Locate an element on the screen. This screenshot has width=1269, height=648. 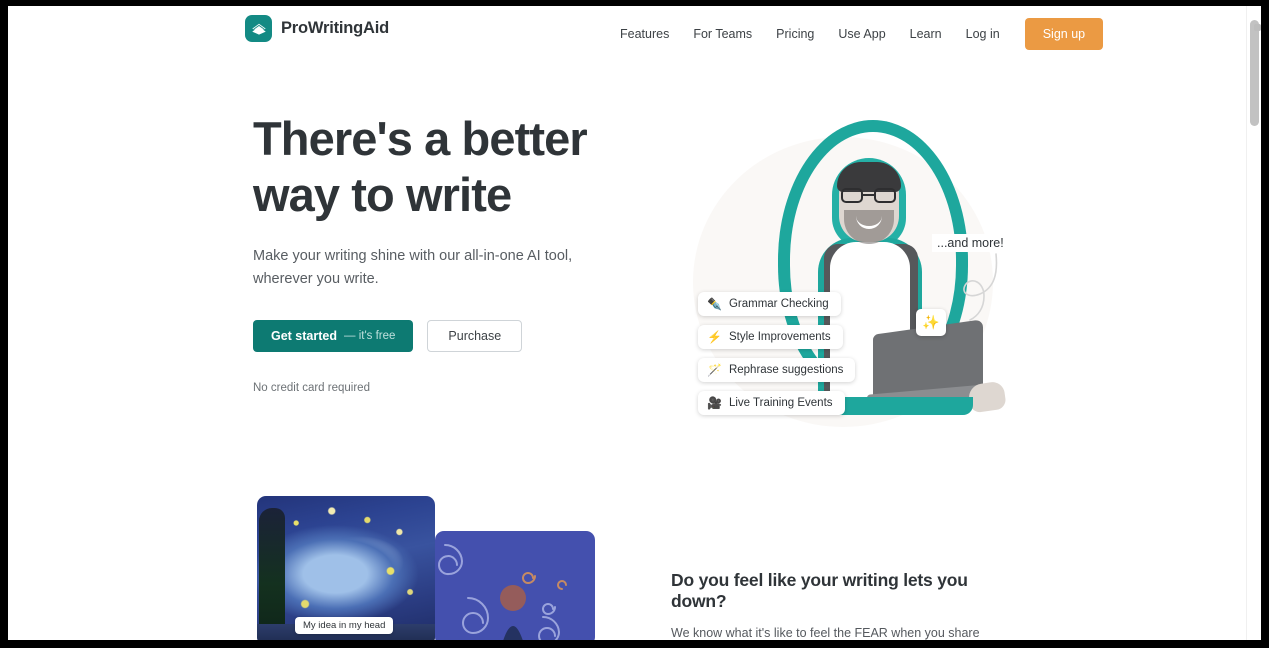
glasses-icon is located at coordinates (869, 195).